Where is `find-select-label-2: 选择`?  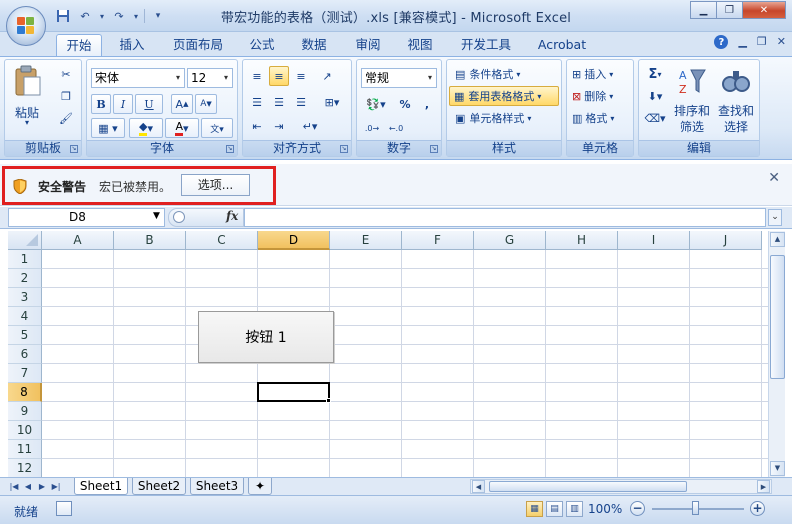
find-select-label-2: 选择 is located at coordinates (736, 126).